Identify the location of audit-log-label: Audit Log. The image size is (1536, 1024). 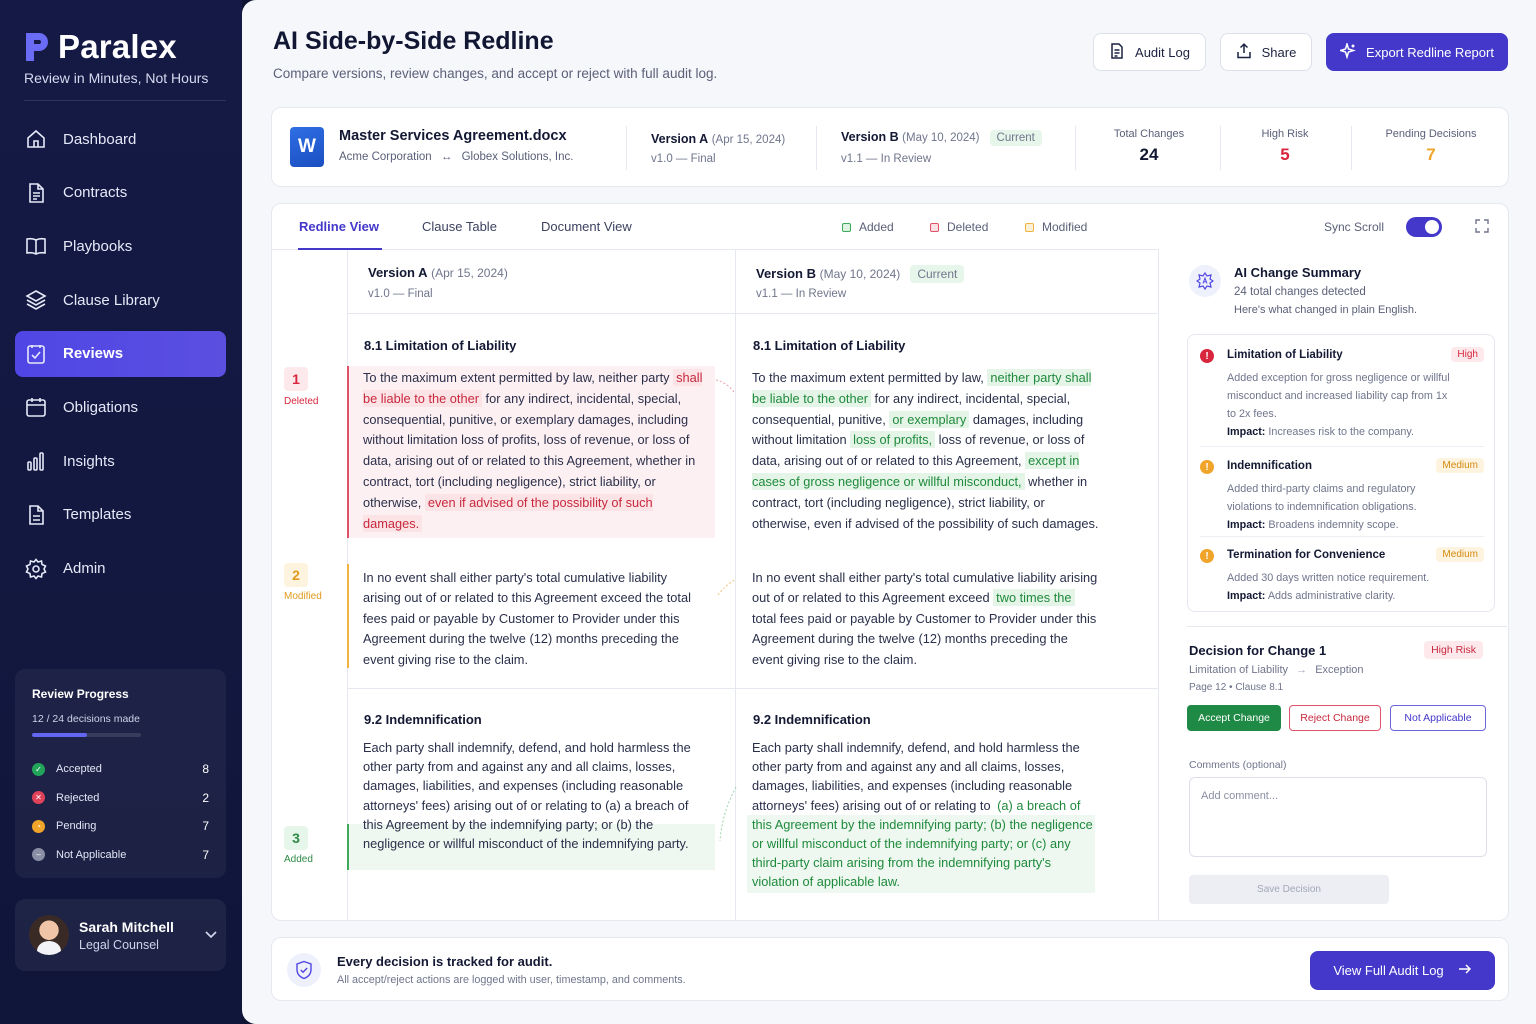
(1162, 52).